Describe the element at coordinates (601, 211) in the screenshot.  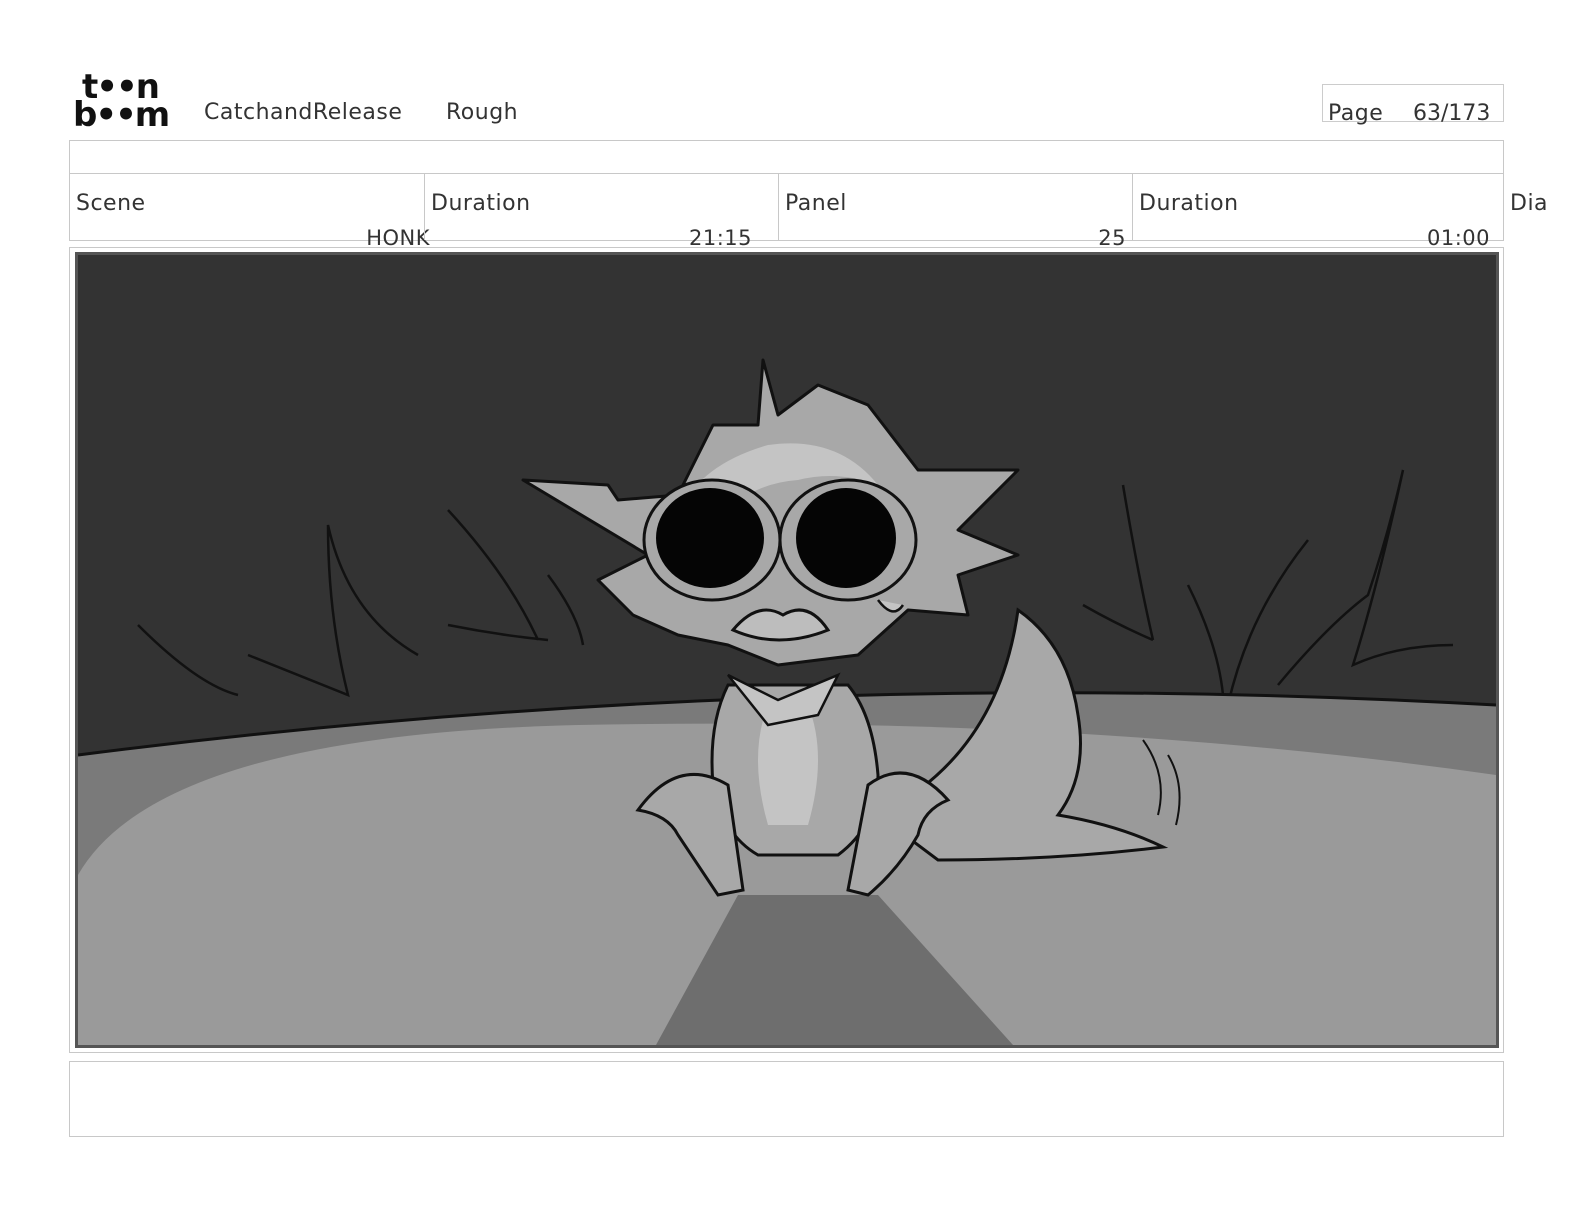
I see `scene-duration-cell: Duration 21:15` at that location.